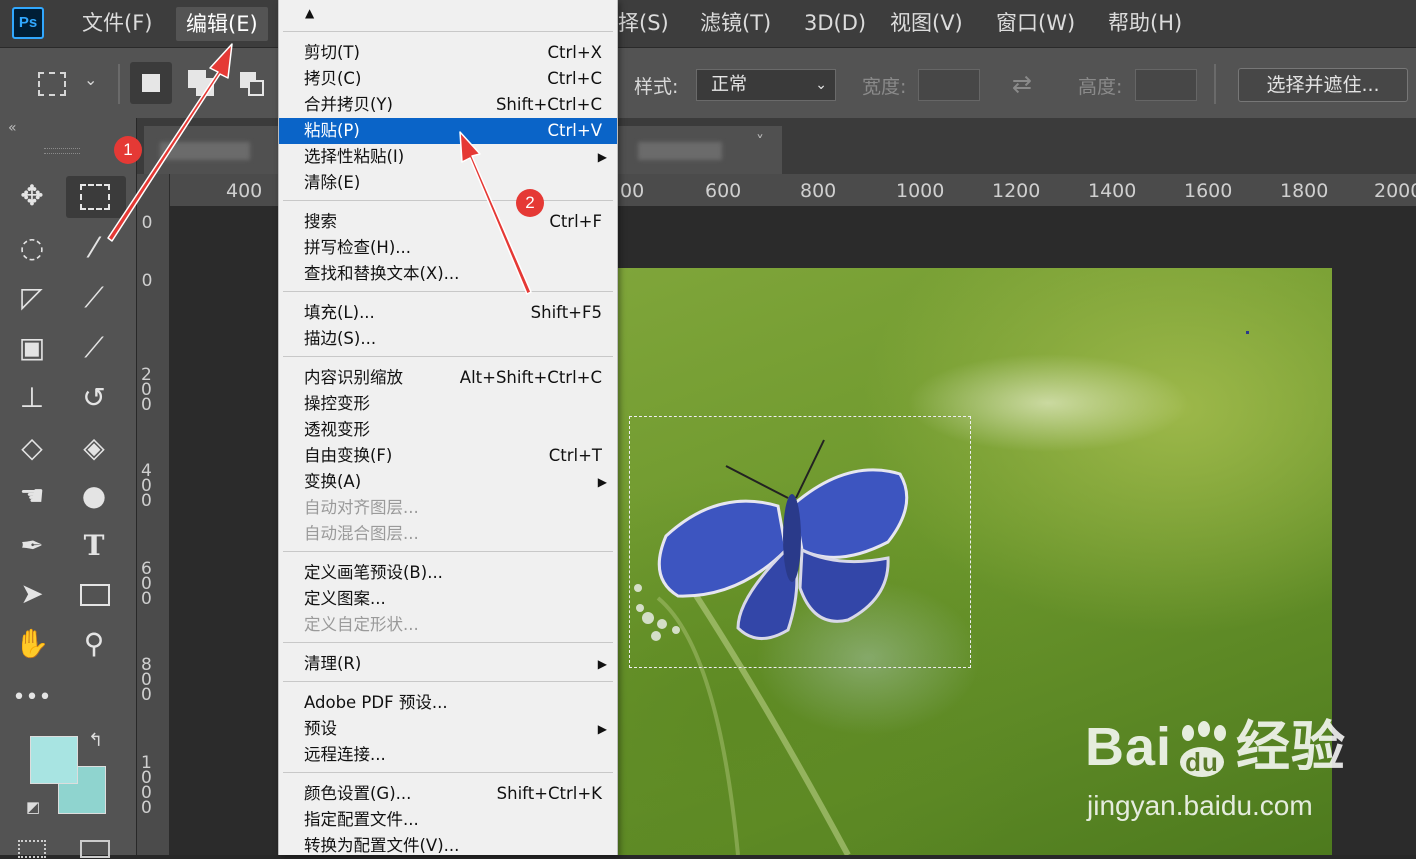 The height and width of the screenshot is (859, 1416). What do you see at coordinates (530, 203) in the screenshot?
I see `step-2-badge: 2` at bounding box center [530, 203].